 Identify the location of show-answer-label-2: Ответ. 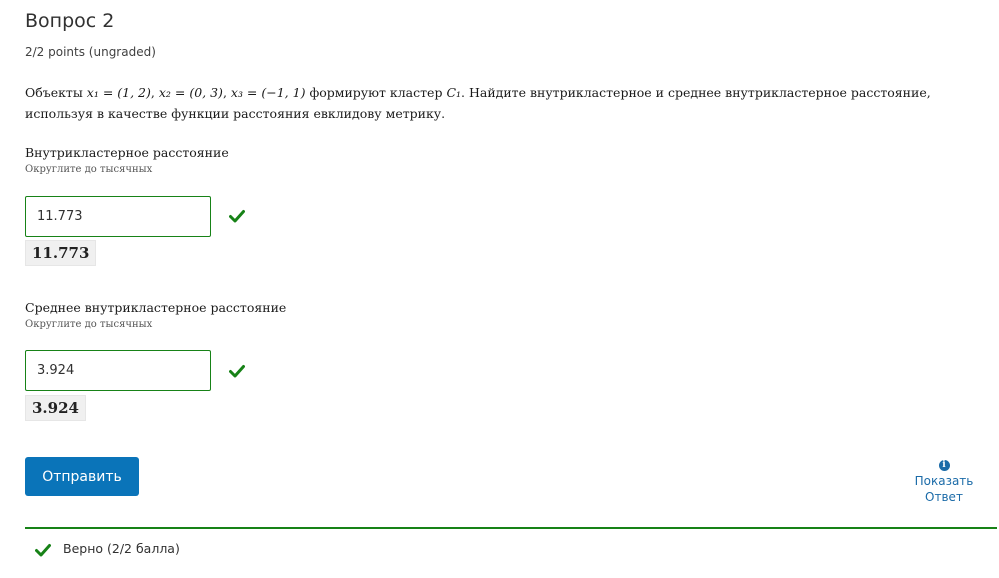
(944, 497).